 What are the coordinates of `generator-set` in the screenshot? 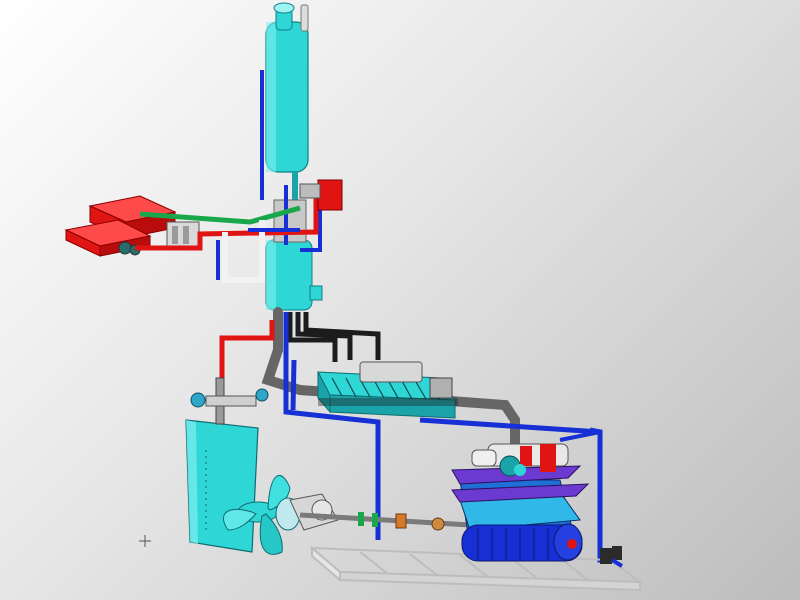 It's located at (387, 390).